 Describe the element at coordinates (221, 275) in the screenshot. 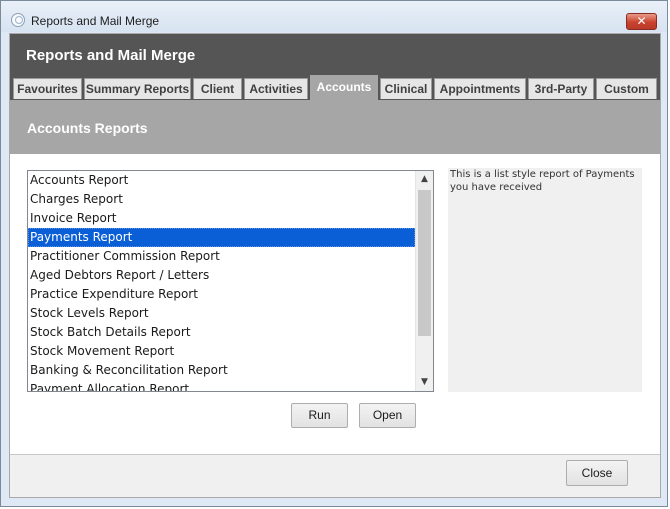

I see `list-item: Aged Debtors Report / Letters` at that location.